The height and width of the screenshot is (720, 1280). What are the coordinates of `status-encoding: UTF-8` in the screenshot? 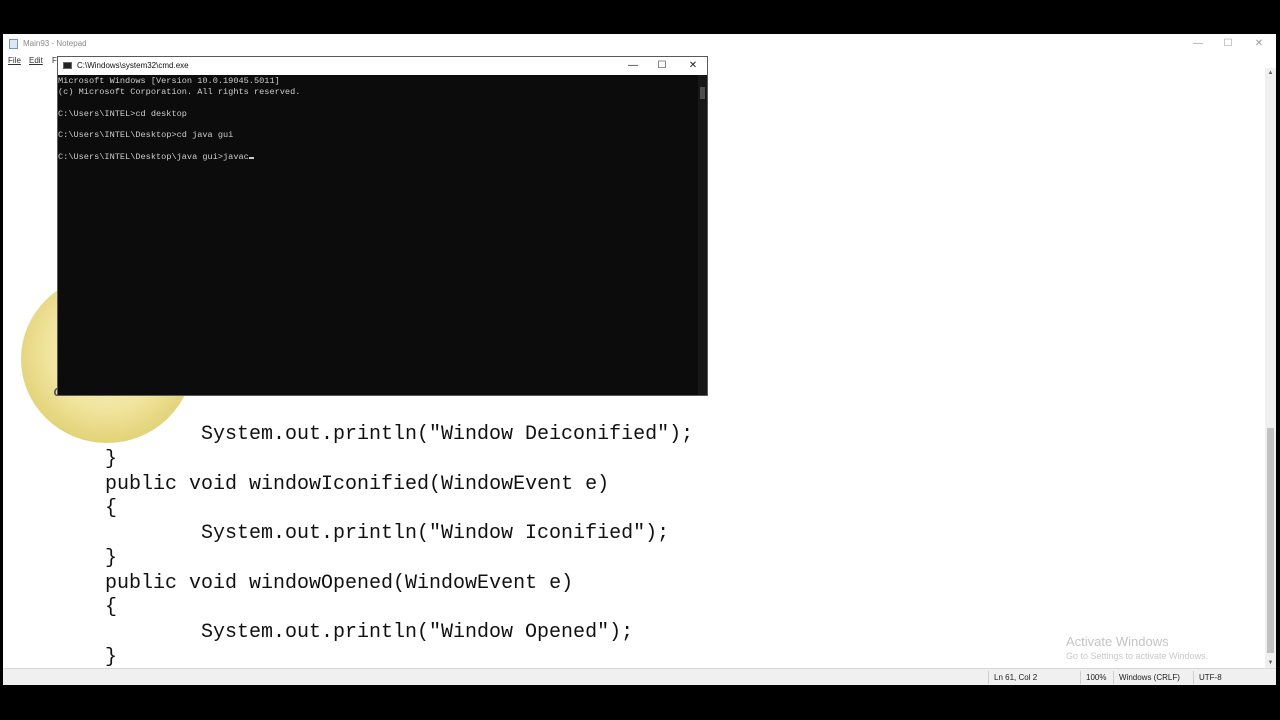 It's located at (1210, 677).